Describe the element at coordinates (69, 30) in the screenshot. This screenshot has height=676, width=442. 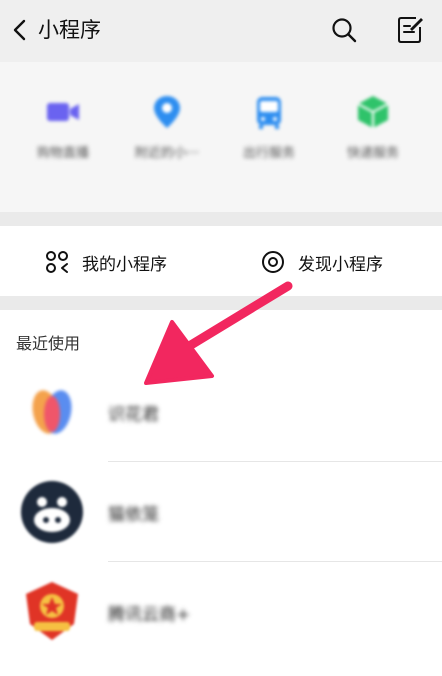
I see `page-title: 小程序` at that location.